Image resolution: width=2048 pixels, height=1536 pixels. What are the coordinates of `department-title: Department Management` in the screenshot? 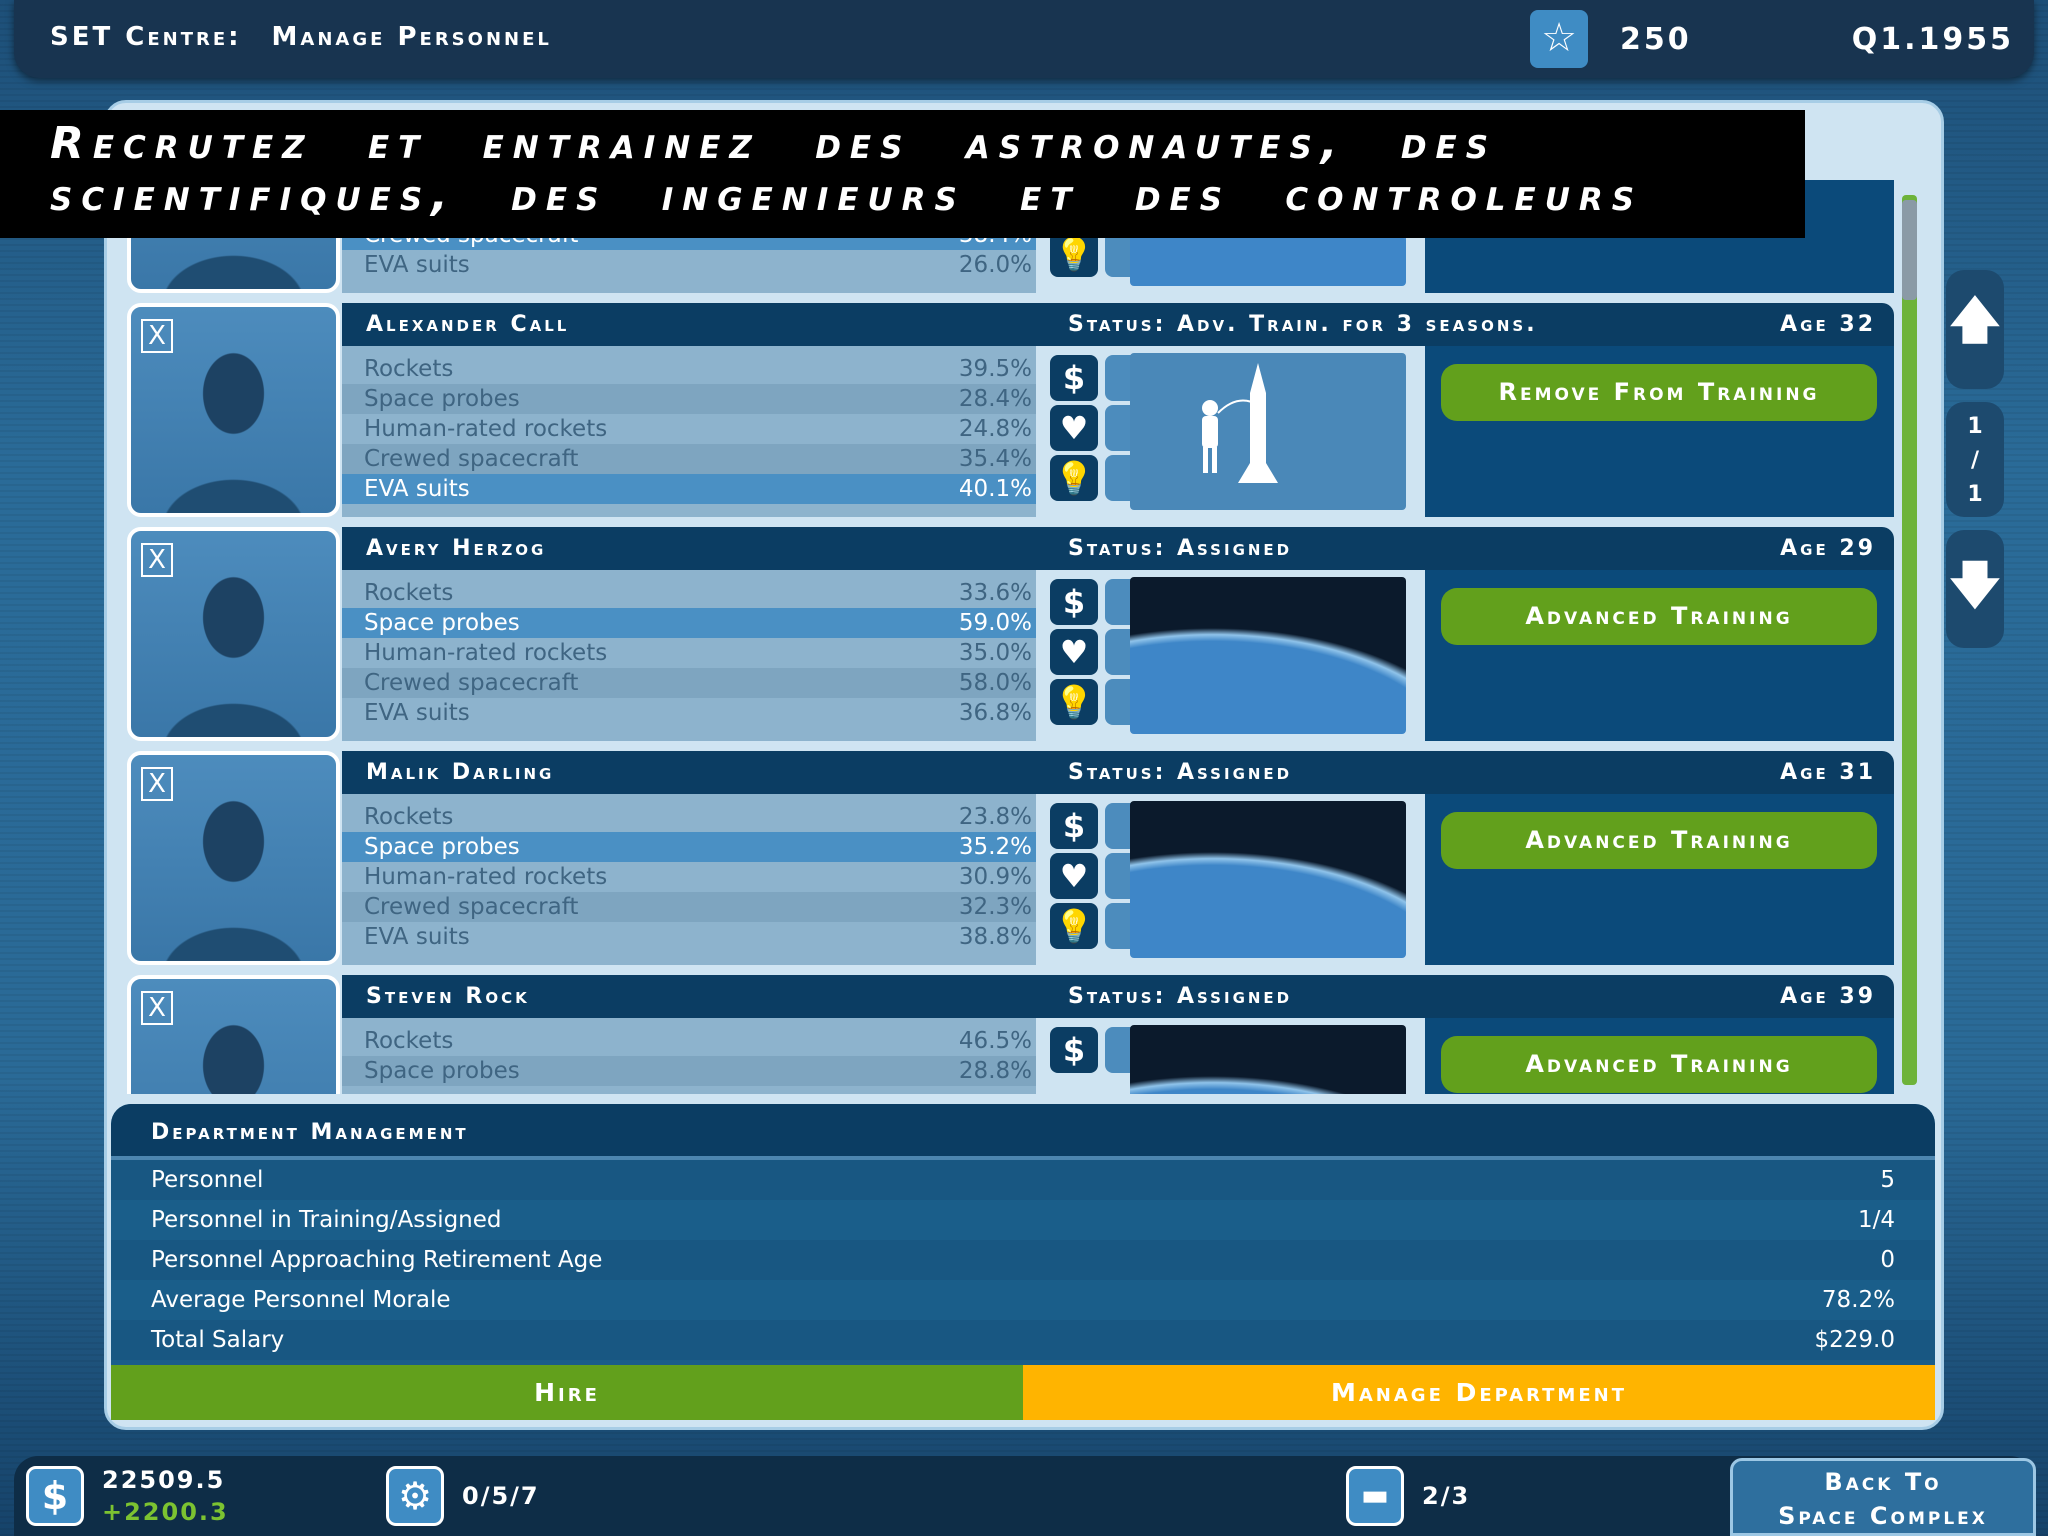 It's located at (1023, 1132).